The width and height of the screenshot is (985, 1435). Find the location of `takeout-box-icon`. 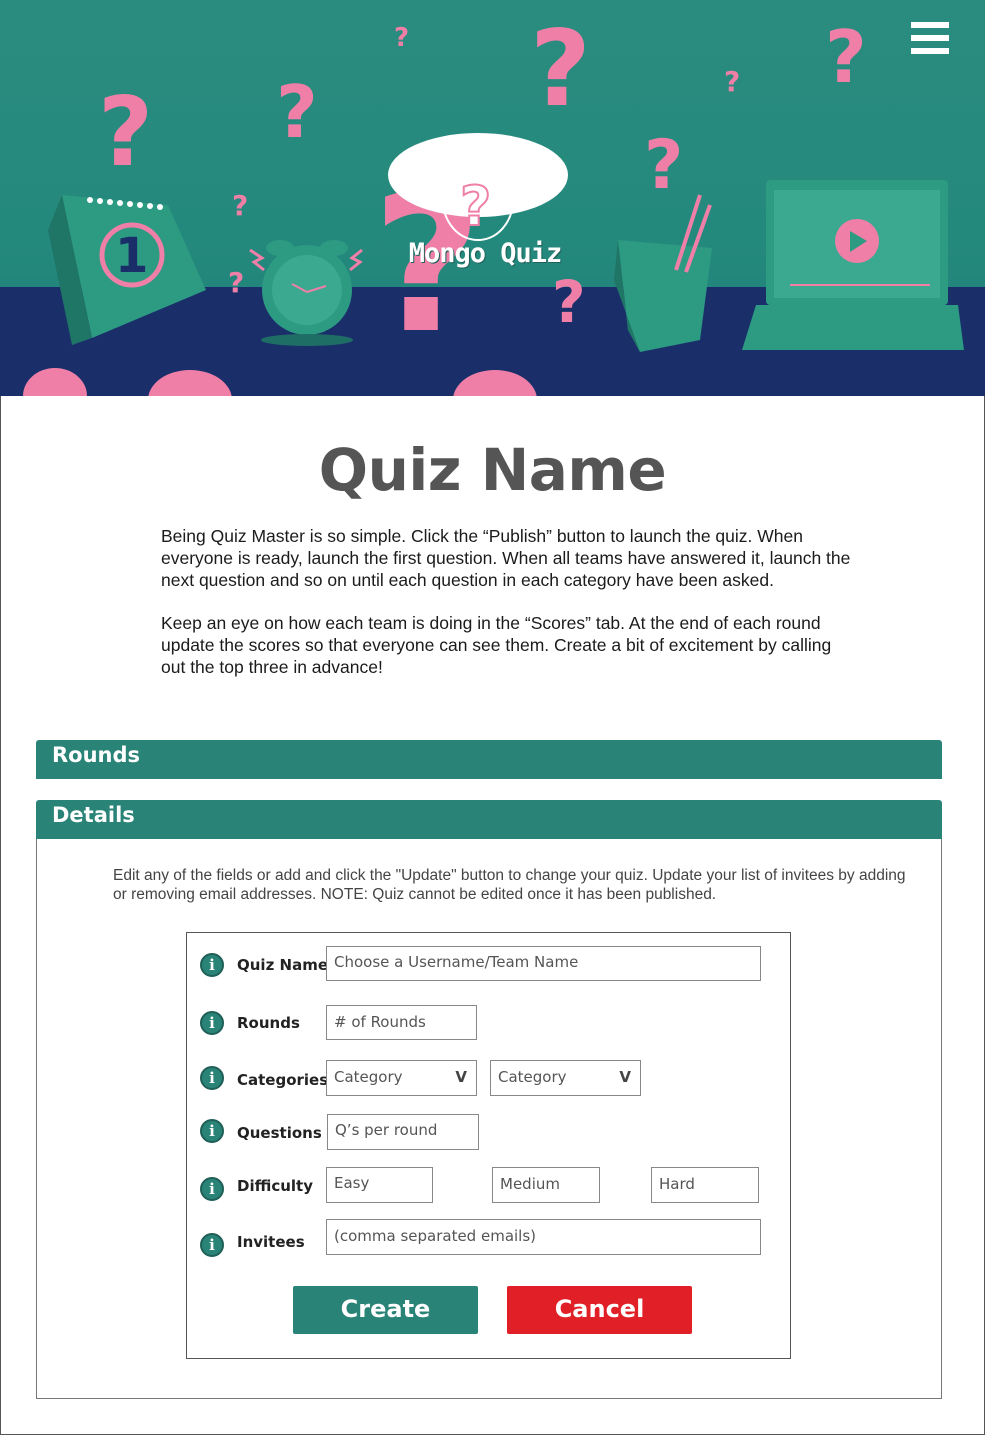

takeout-box-icon is located at coordinates (663, 273).